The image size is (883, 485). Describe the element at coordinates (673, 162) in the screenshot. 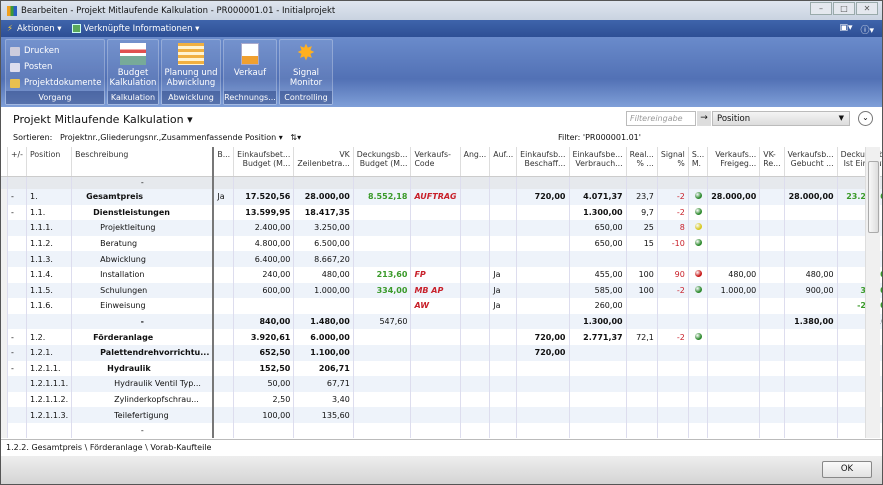

I see `column-header: Signal %` at that location.